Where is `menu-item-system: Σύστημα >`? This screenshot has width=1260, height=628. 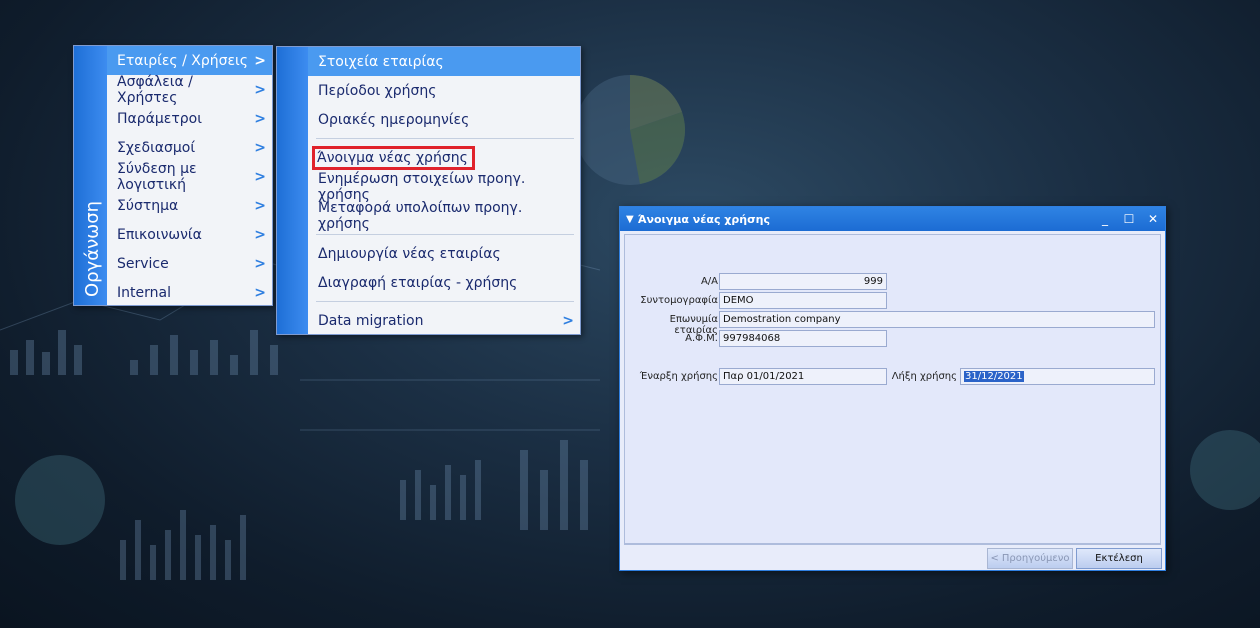
menu-item-system: Σύστημα > is located at coordinates (189, 205).